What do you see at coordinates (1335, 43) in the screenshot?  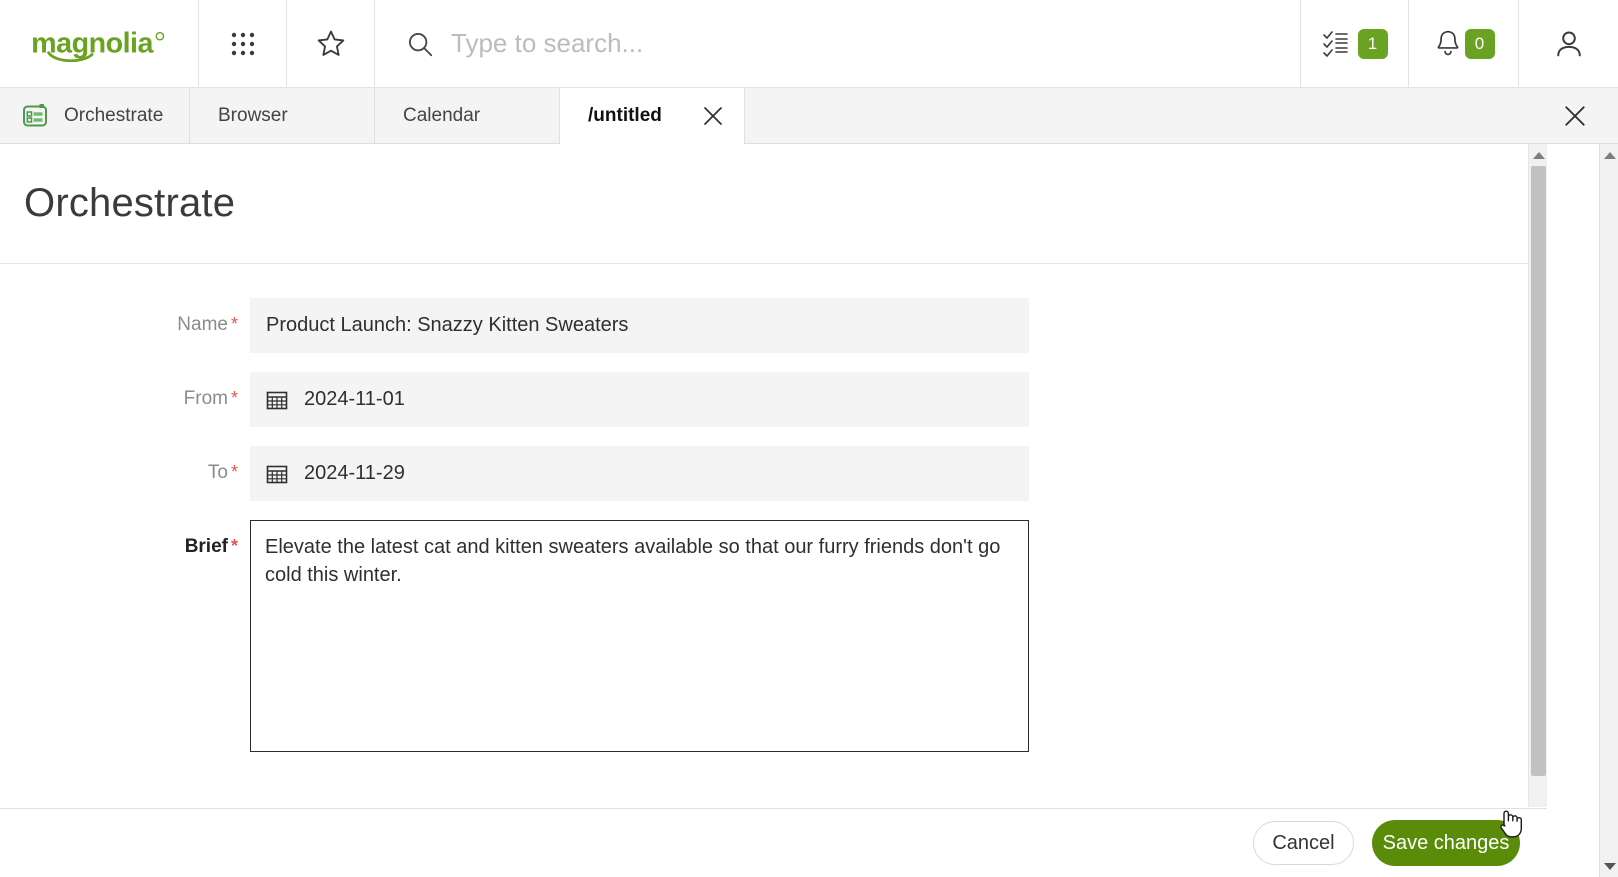 I see `tasks-checklist-icon` at bounding box center [1335, 43].